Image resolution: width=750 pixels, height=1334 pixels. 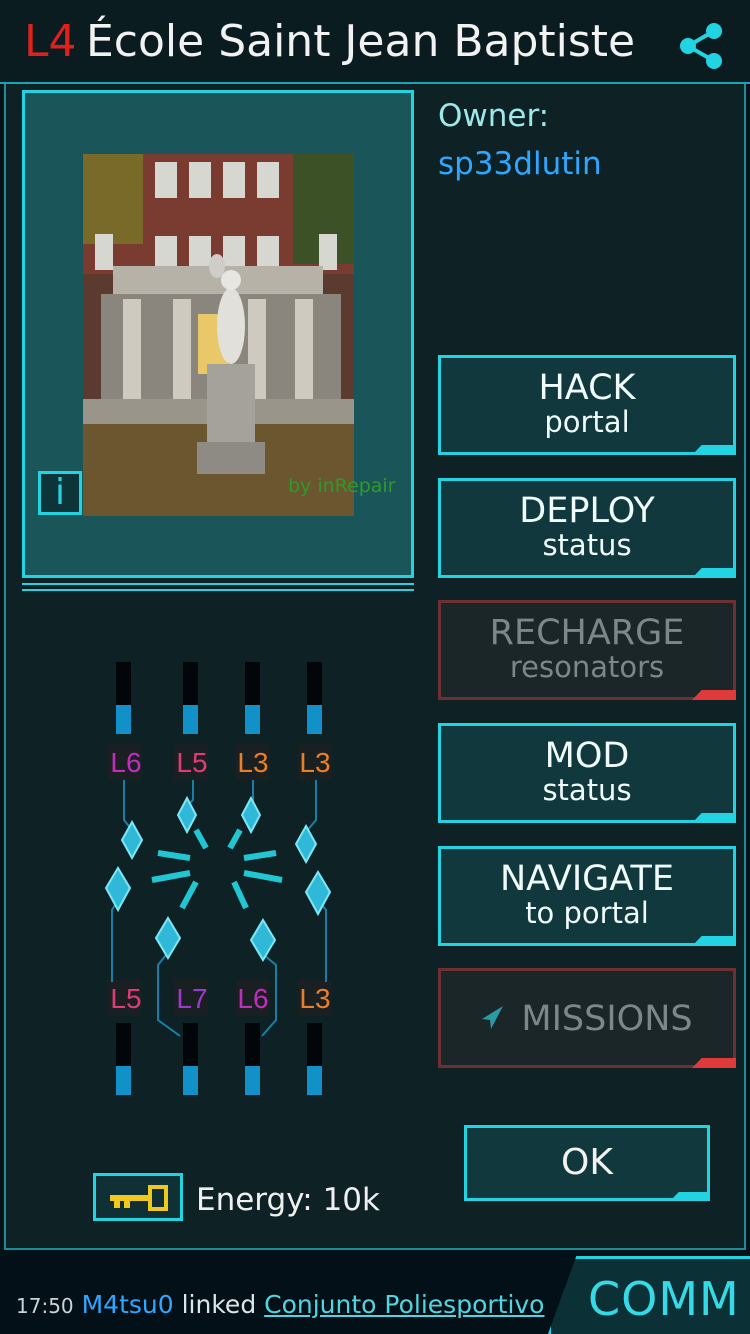 I want to click on portal-key-button, so click(x=138, y=1197).